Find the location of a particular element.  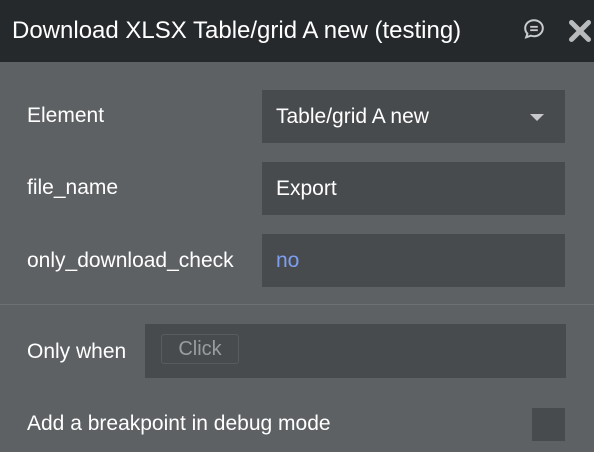

element-dropdown: Table/grid A new is located at coordinates (413, 116).